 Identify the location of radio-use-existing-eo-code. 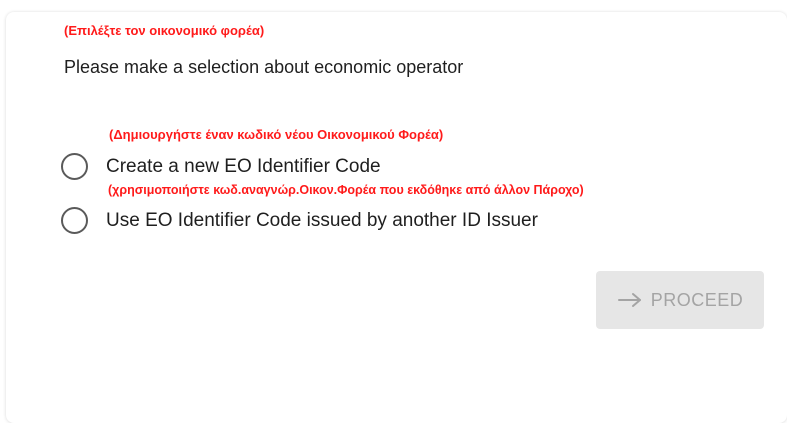
(74, 220).